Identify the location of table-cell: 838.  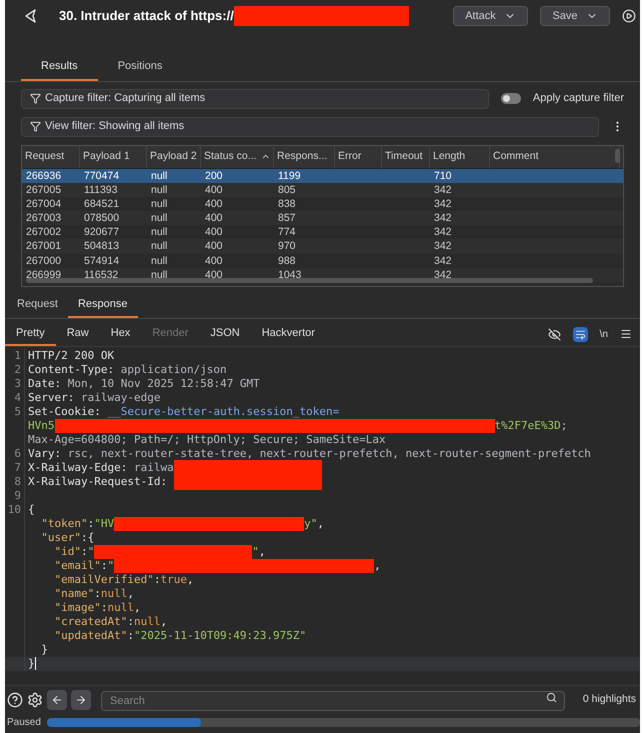
(287, 204).